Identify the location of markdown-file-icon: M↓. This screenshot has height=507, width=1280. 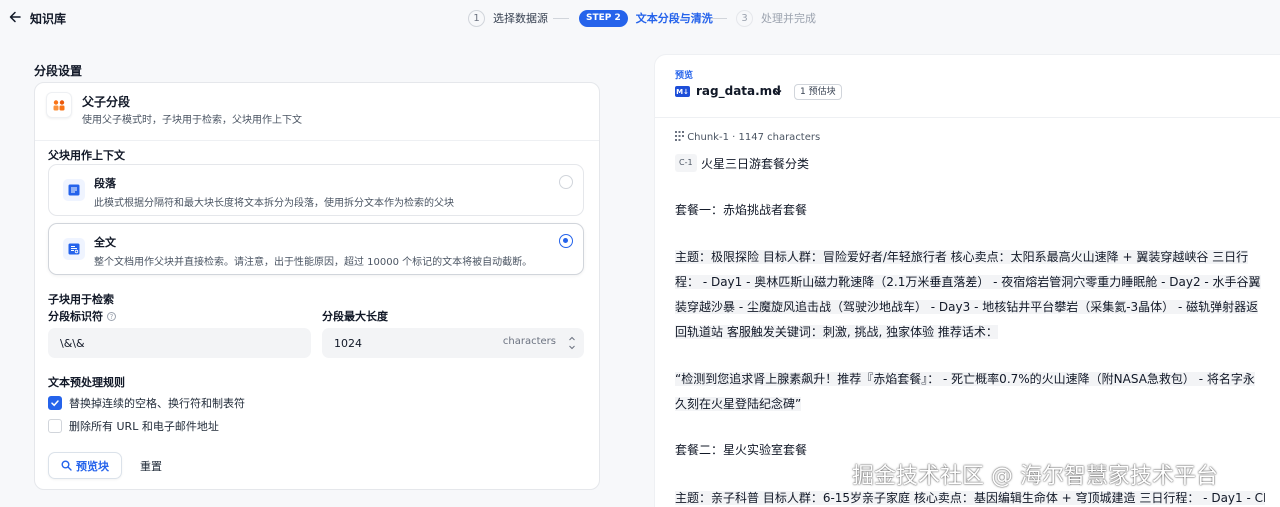
(682, 91).